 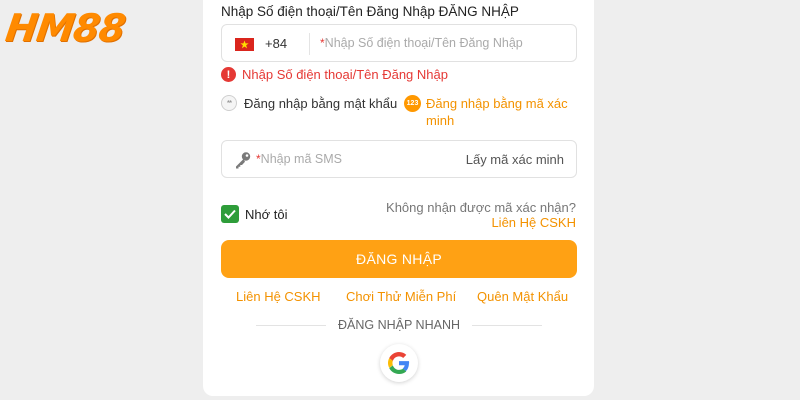 What do you see at coordinates (278, 296) in the screenshot?
I see `footer-contact-link: Liên Hệ CSKH` at bounding box center [278, 296].